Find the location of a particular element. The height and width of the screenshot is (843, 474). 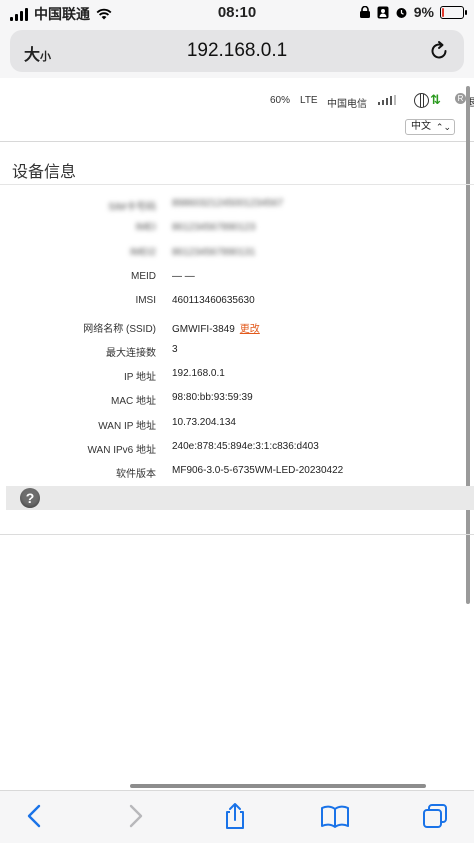

info-value: — — is located at coordinates (183, 276).